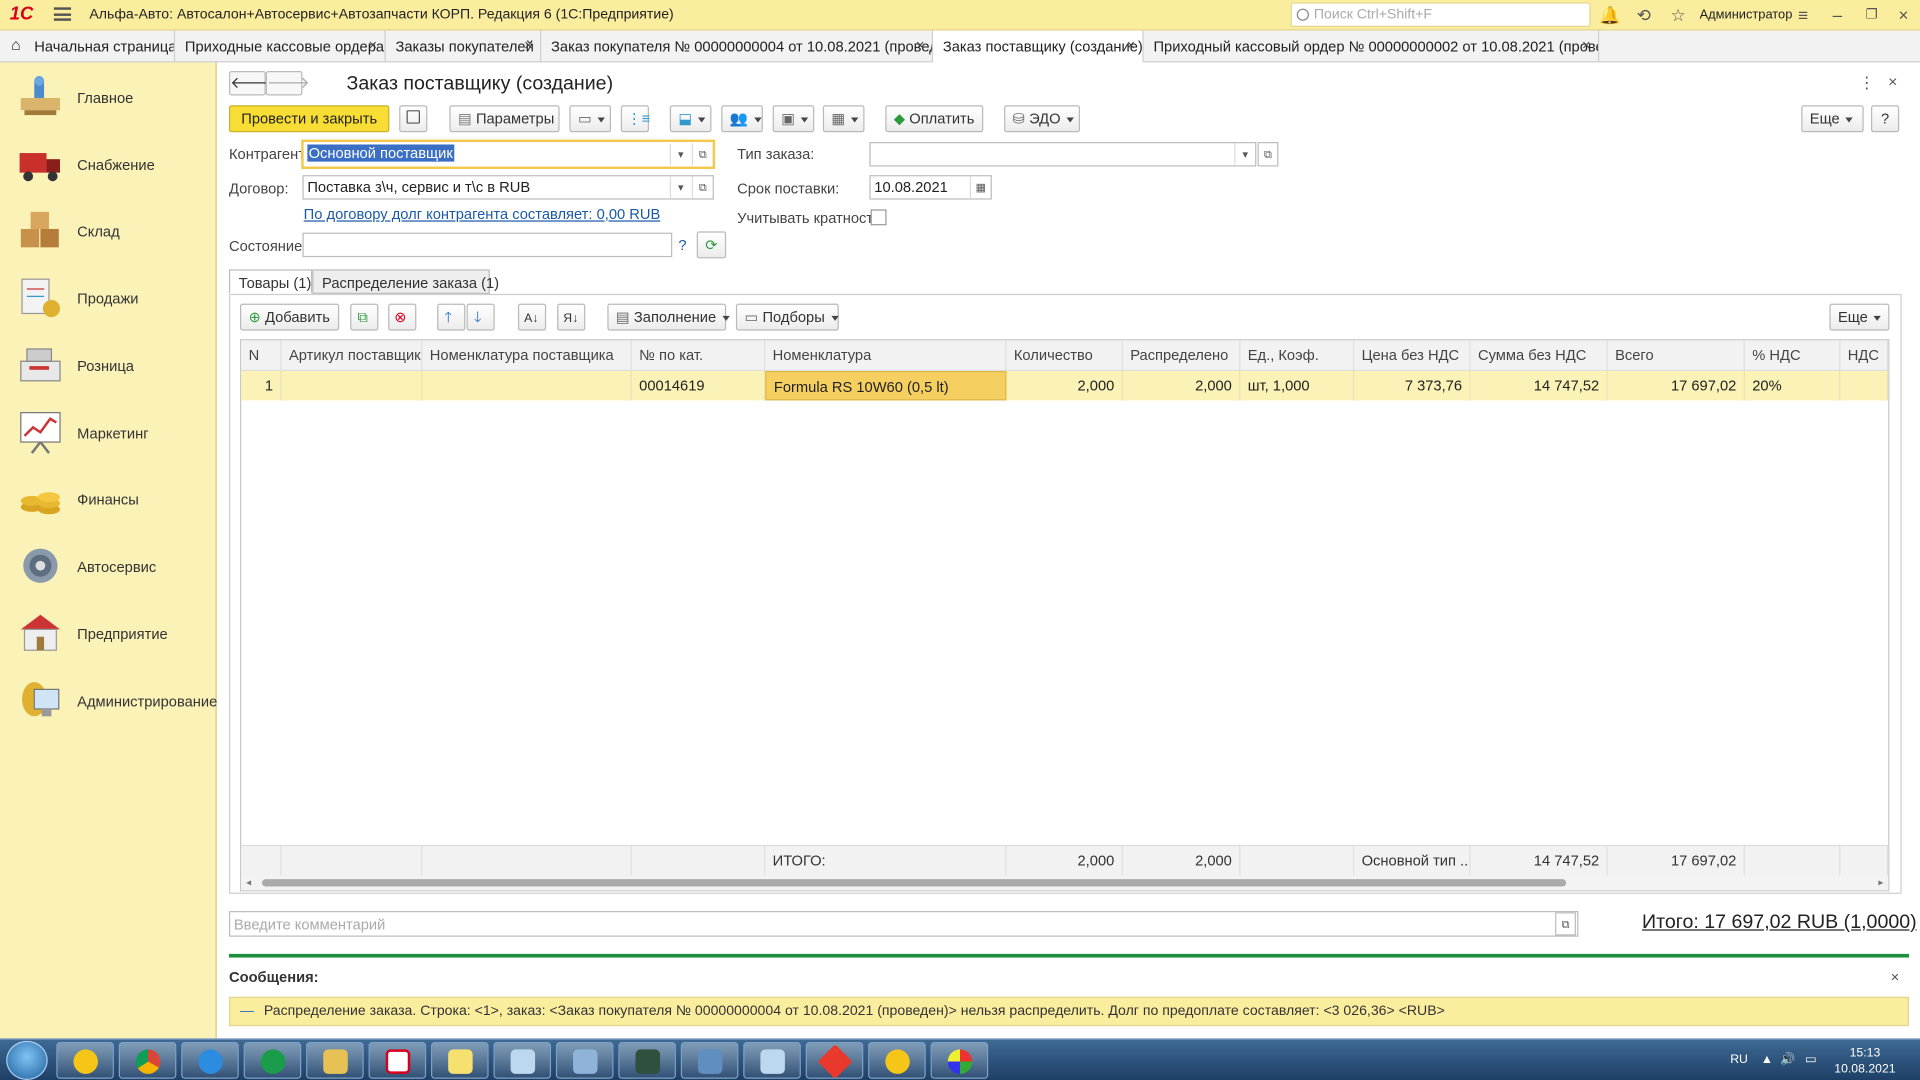 This screenshot has height=1080, width=1920. What do you see at coordinates (62, 14) in the screenshot?
I see `main-menu-icon` at bounding box center [62, 14].